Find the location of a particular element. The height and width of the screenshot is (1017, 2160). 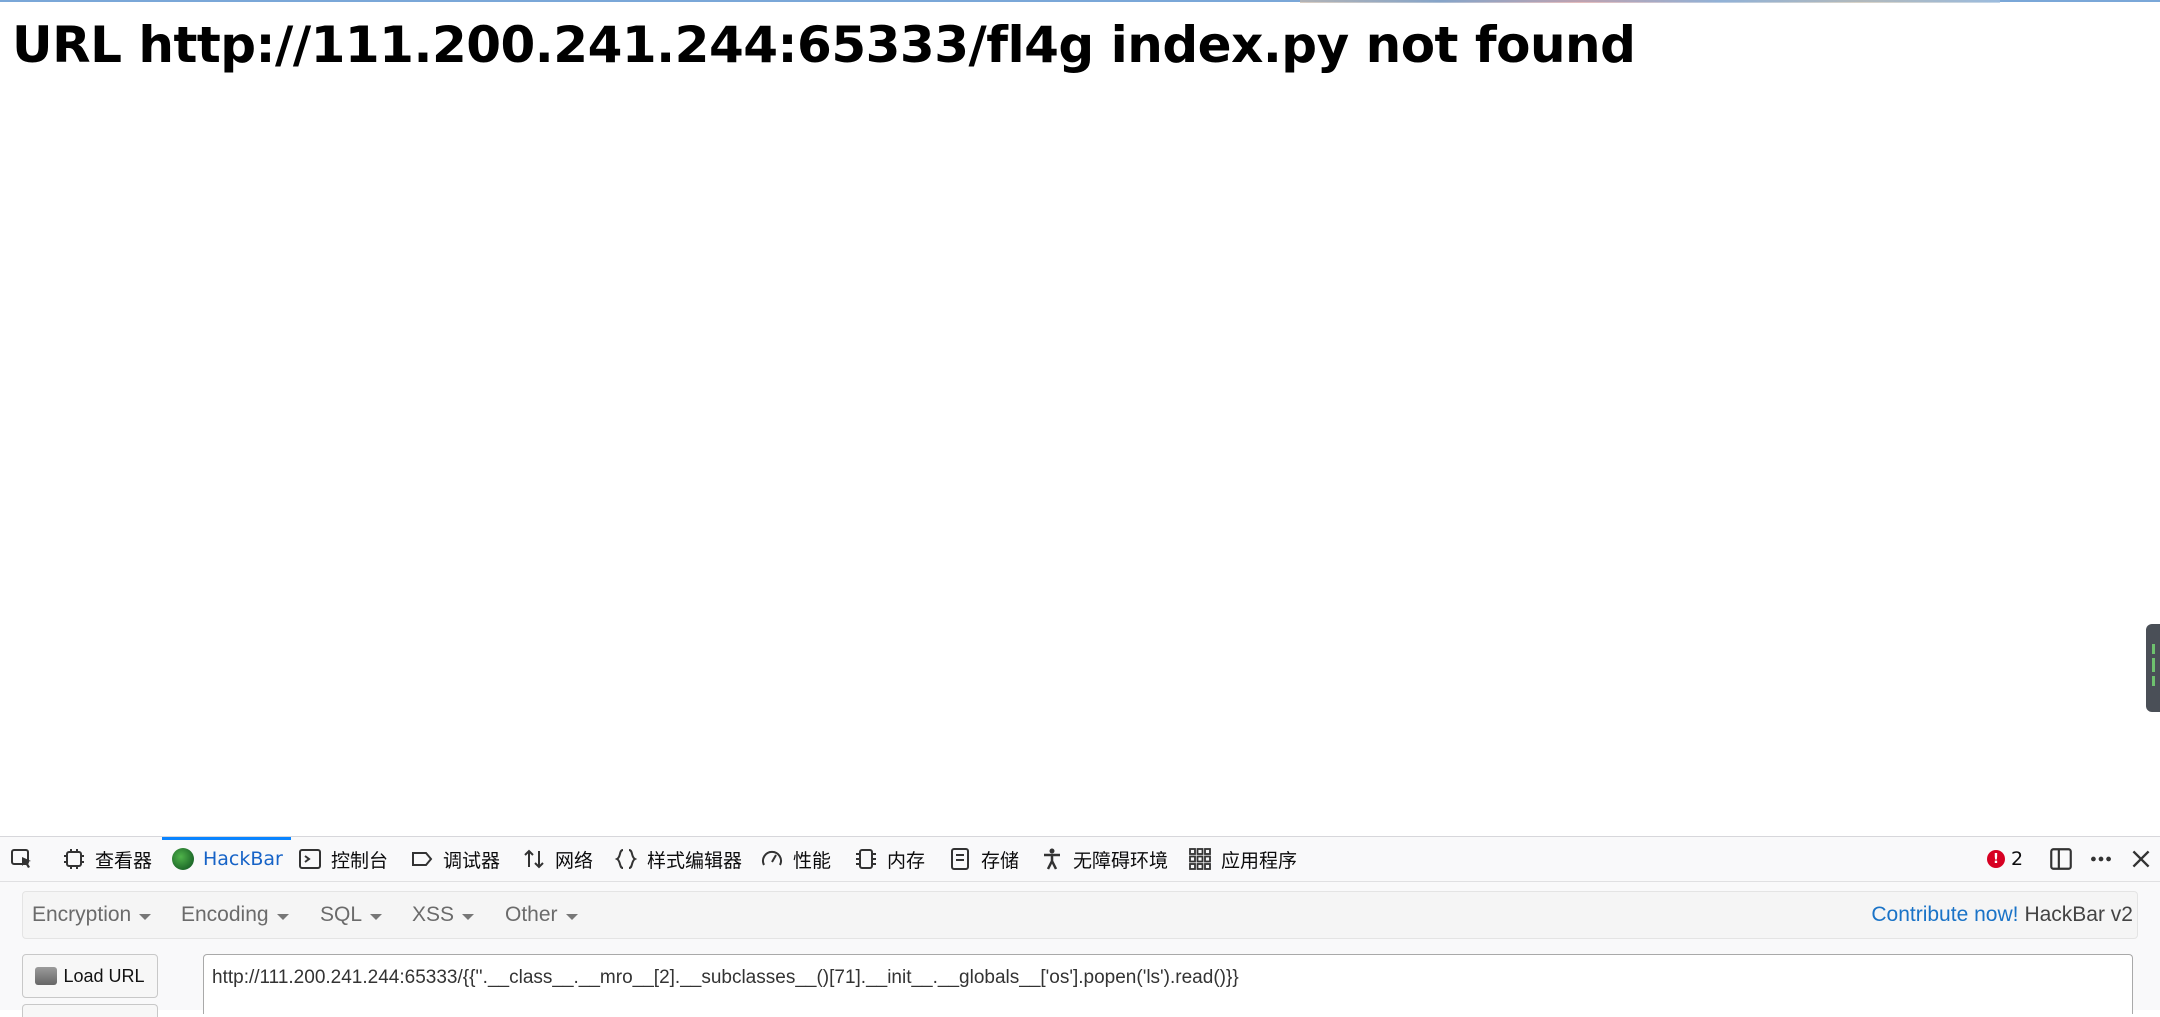

tab-label: HackBar is located at coordinates (243, 859).